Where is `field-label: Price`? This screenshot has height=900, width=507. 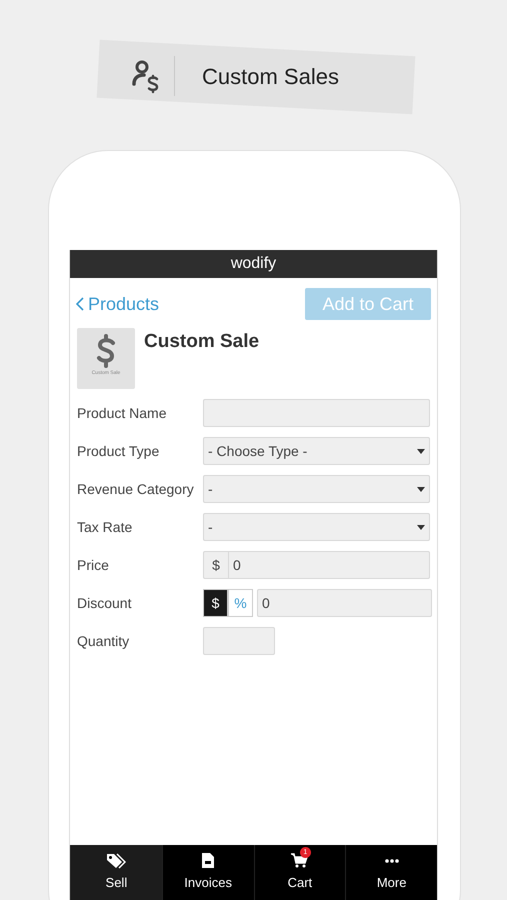 field-label: Price is located at coordinates (93, 565).